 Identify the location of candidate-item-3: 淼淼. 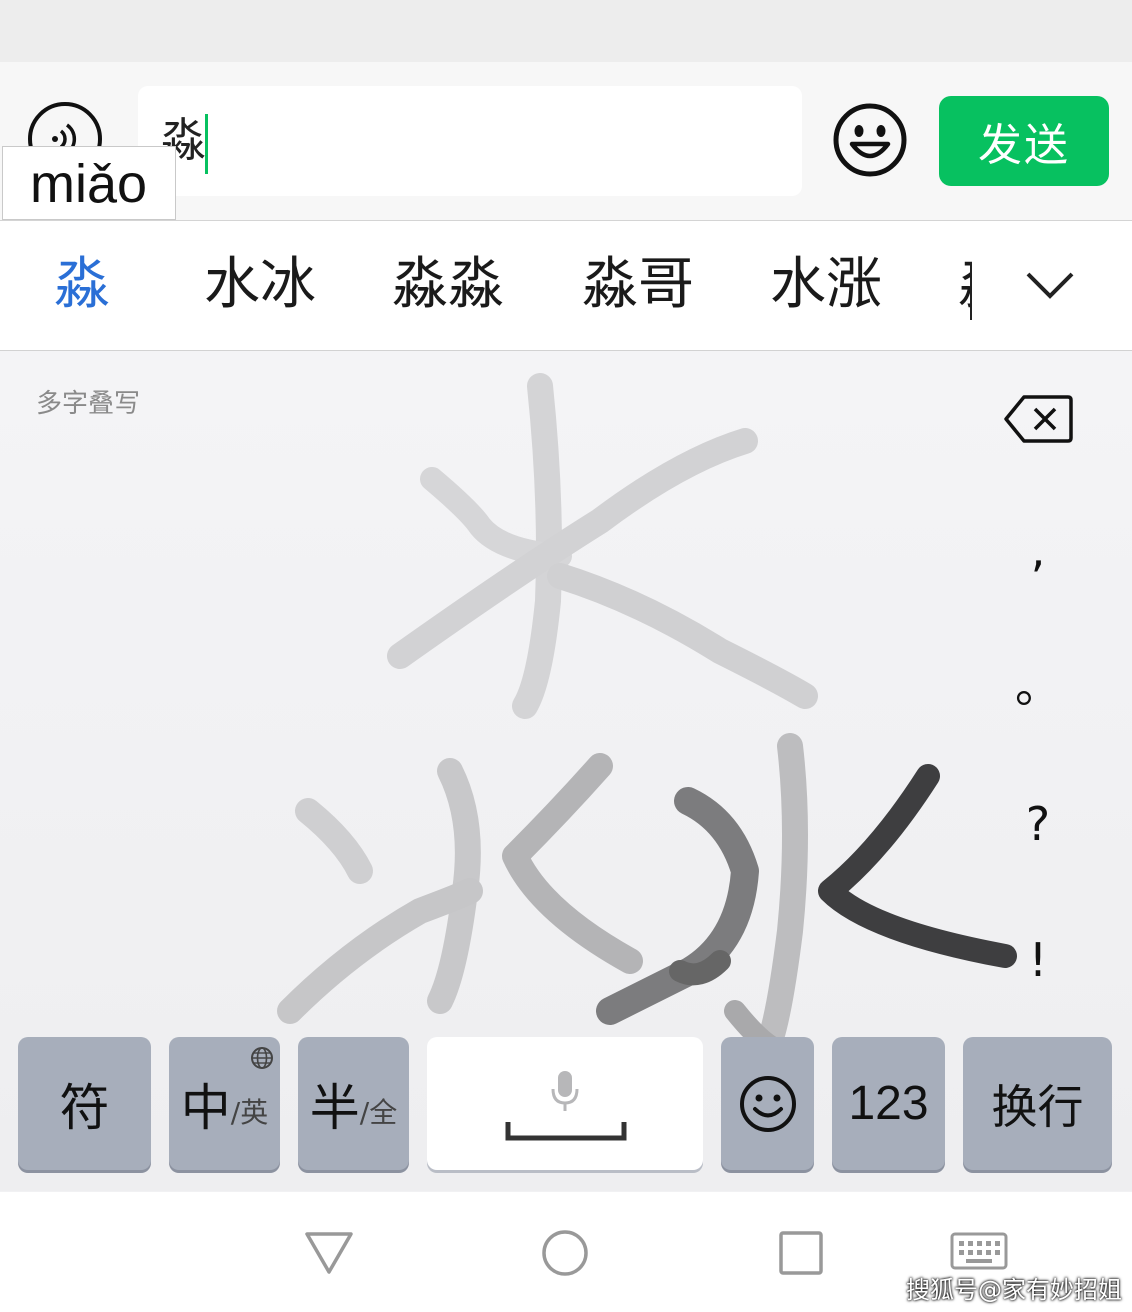
(448, 285).